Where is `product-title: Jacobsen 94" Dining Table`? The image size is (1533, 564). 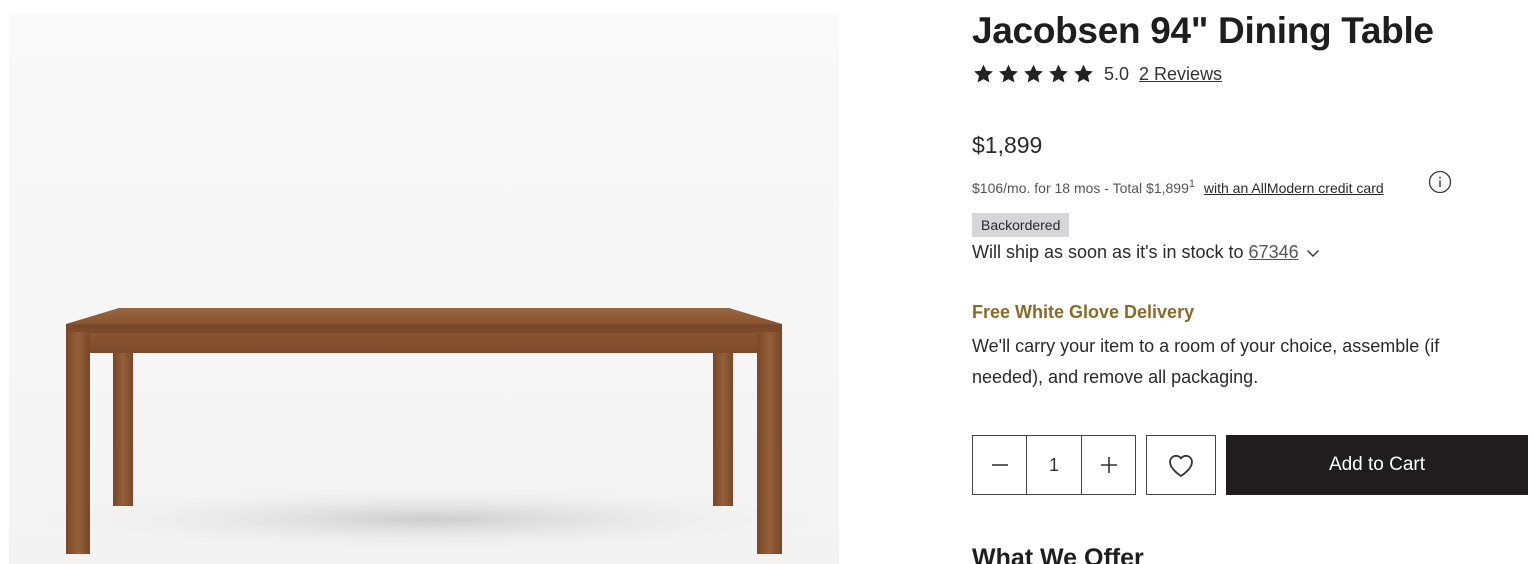
product-title: Jacobsen 94" Dining Table is located at coordinates (1203, 30).